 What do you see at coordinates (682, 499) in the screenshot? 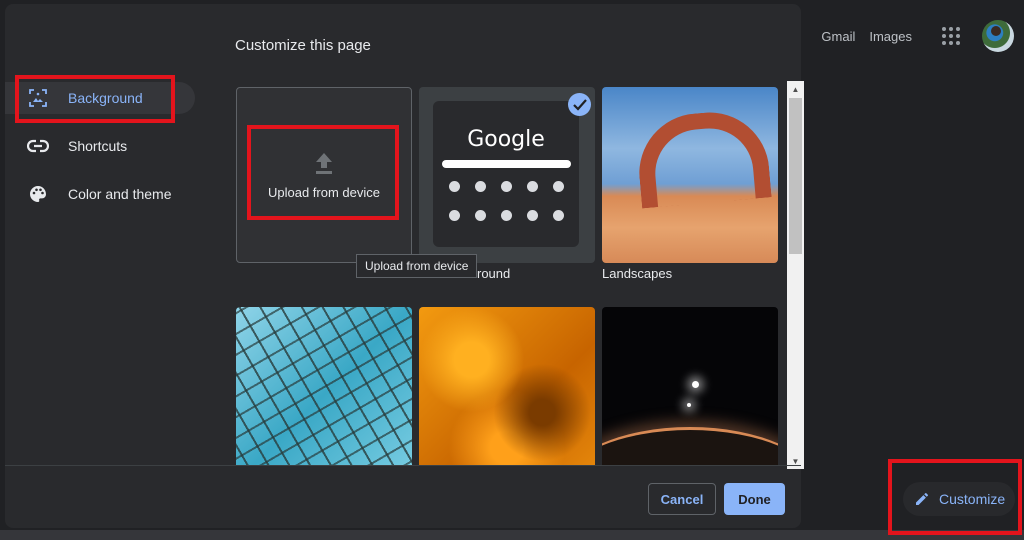
I see `cancel-button: Cancel` at bounding box center [682, 499].